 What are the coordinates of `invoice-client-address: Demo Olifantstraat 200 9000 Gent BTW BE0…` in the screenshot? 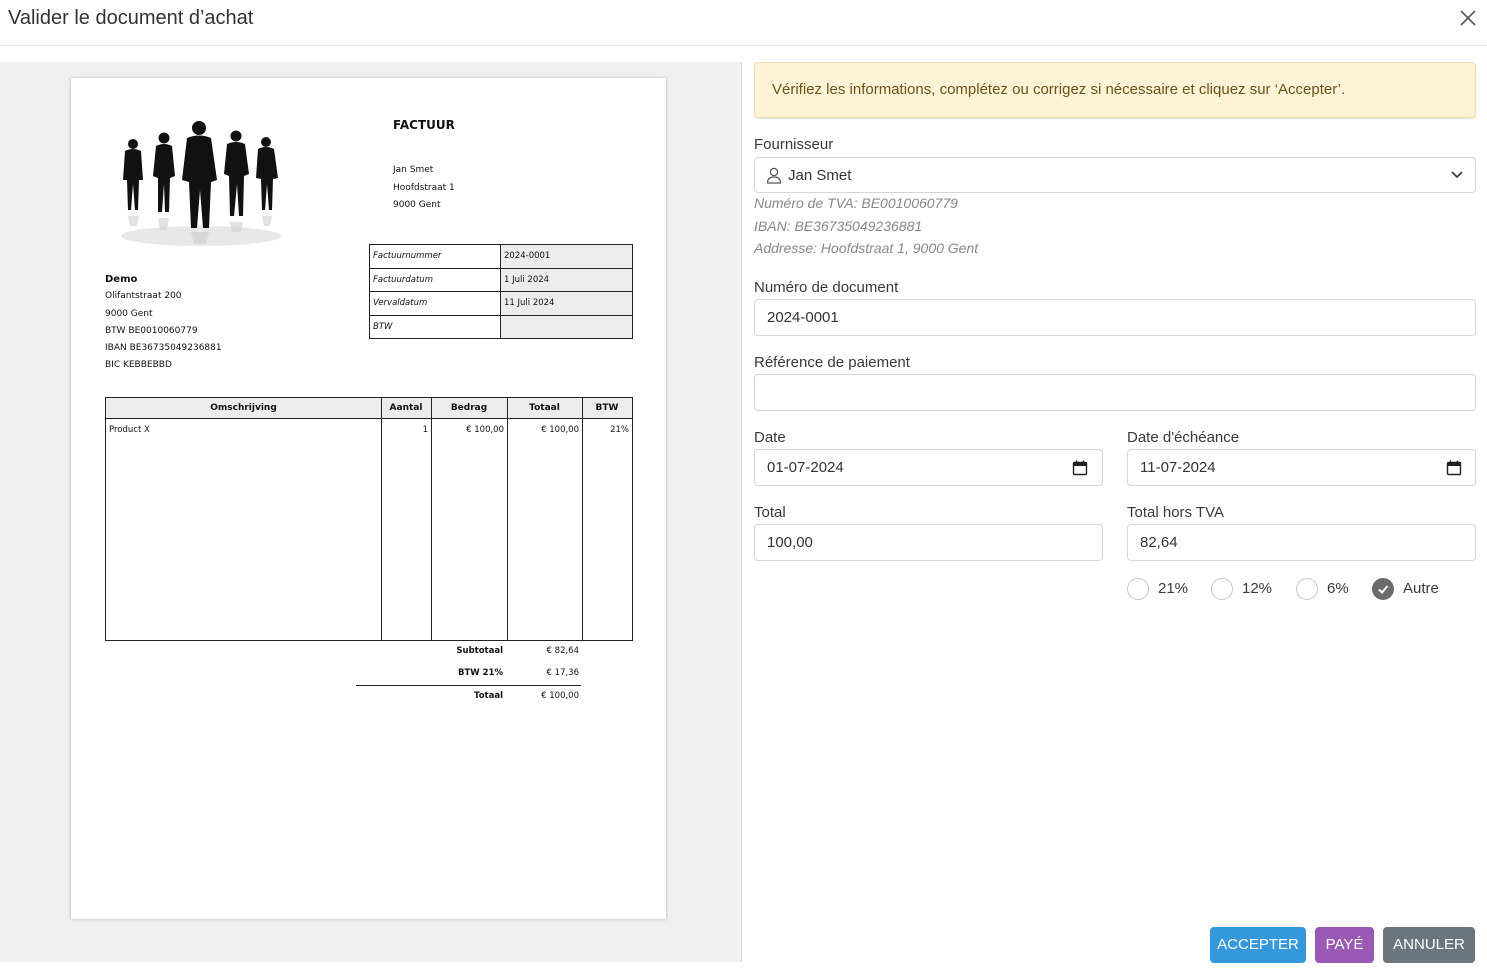 It's located at (163, 323).